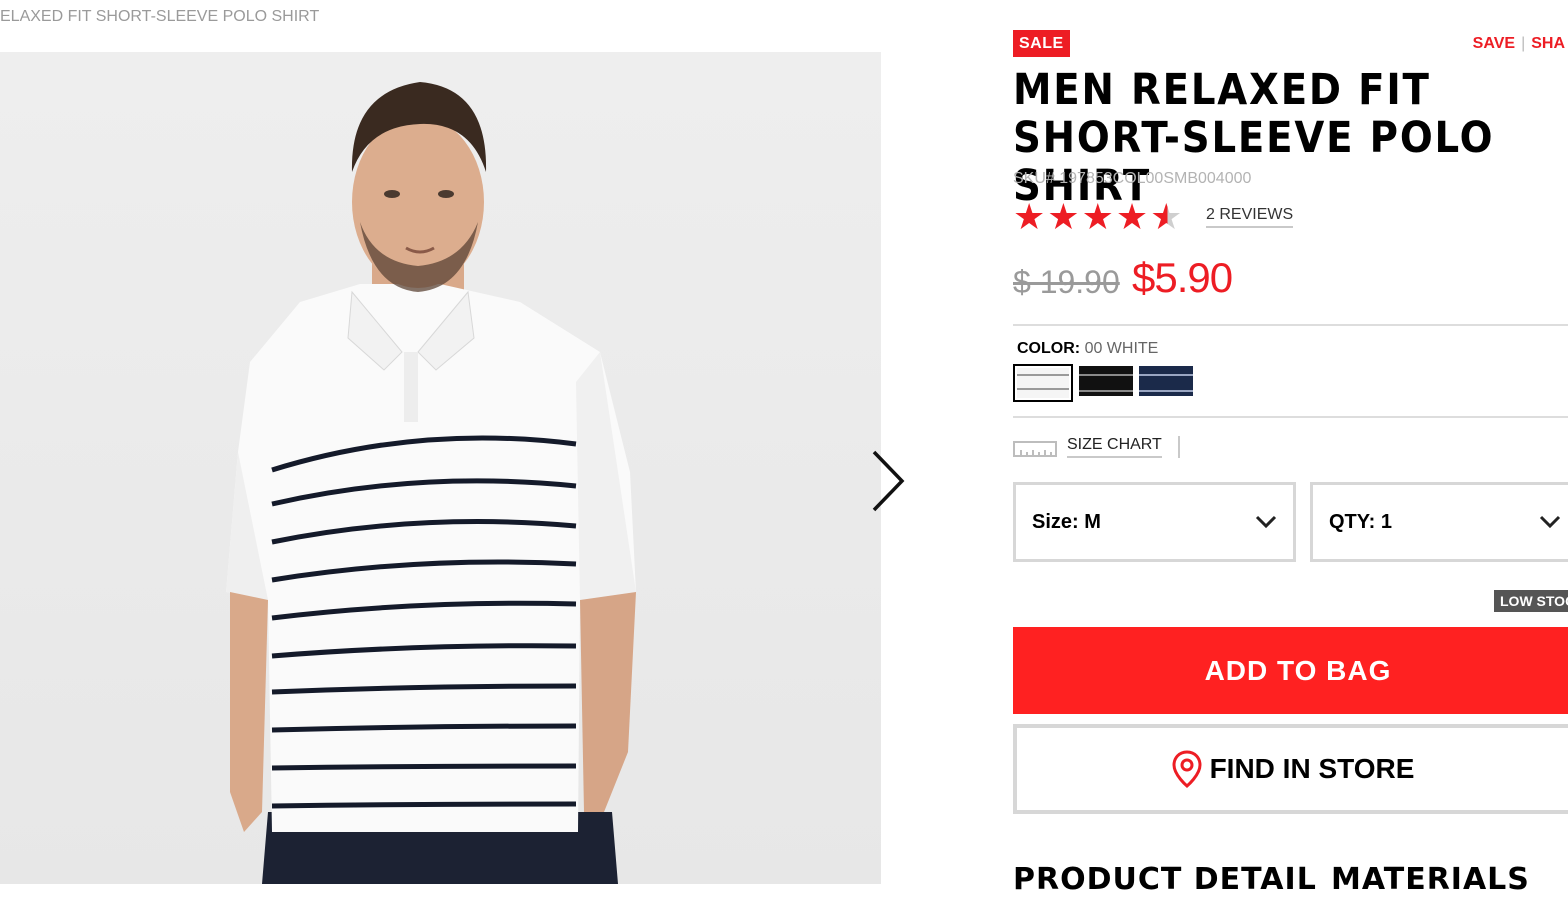 This screenshot has width=1568, height=897. I want to click on color-selection-label: COLOR: 00 WHITE, so click(1087, 349).